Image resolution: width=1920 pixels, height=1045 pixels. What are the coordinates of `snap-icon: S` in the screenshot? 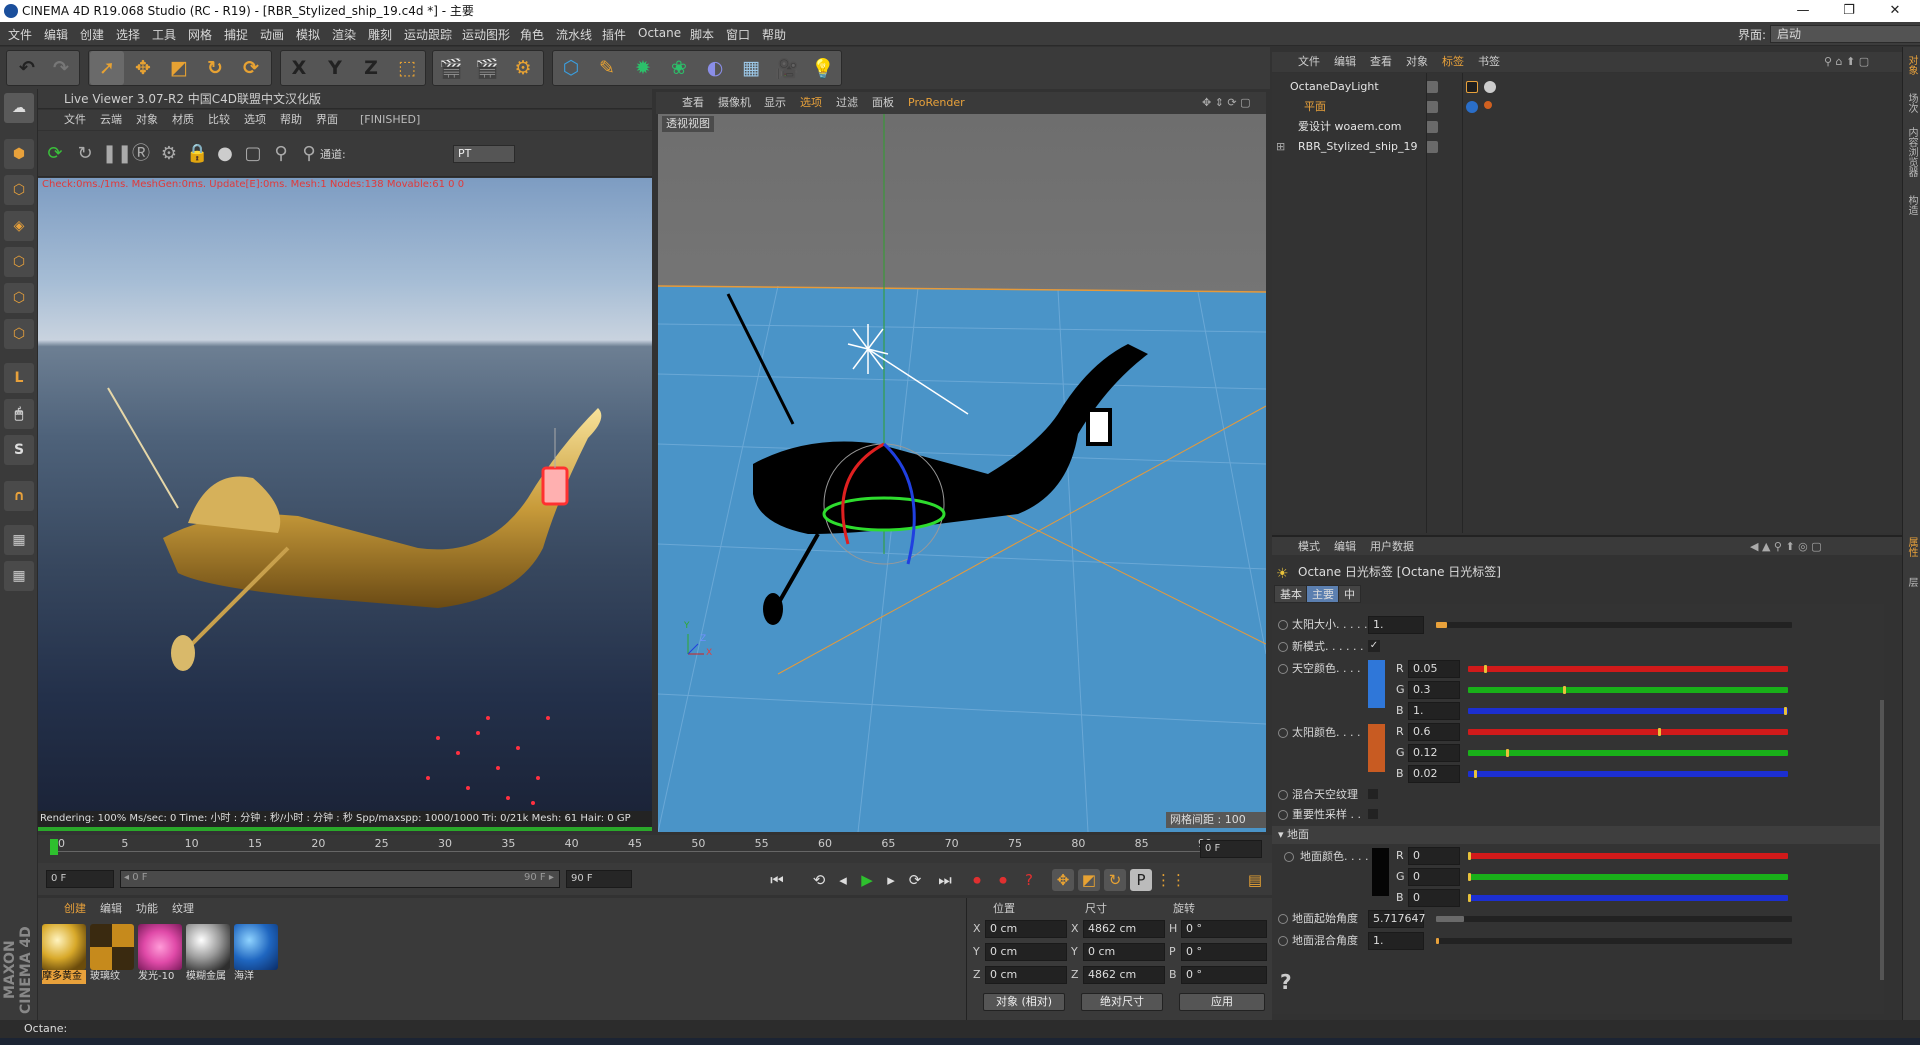 It's located at (19, 450).